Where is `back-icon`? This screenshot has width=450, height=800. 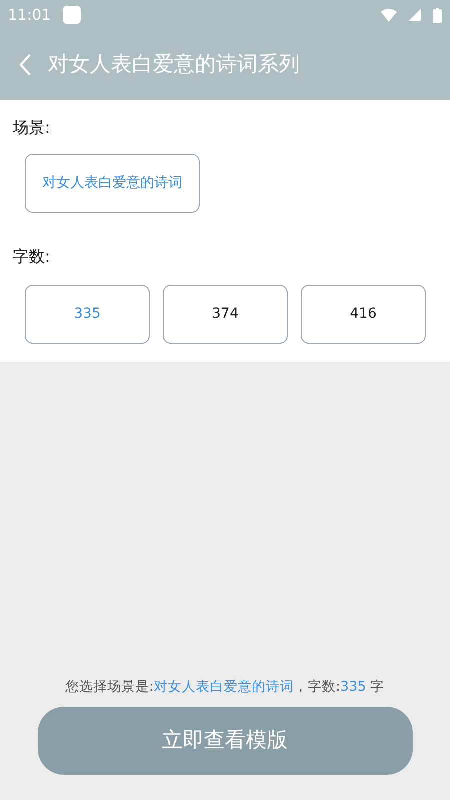 back-icon is located at coordinates (25, 65).